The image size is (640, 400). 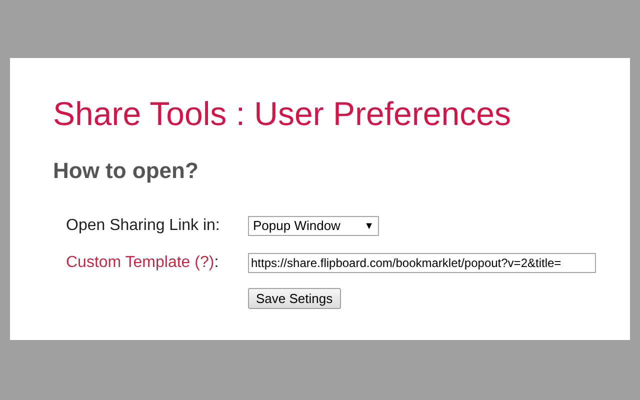 What do you see at coordinates (125, 171) in the screenshot?
I see `section-heading: How to open?` at bounding box center [125, 171].